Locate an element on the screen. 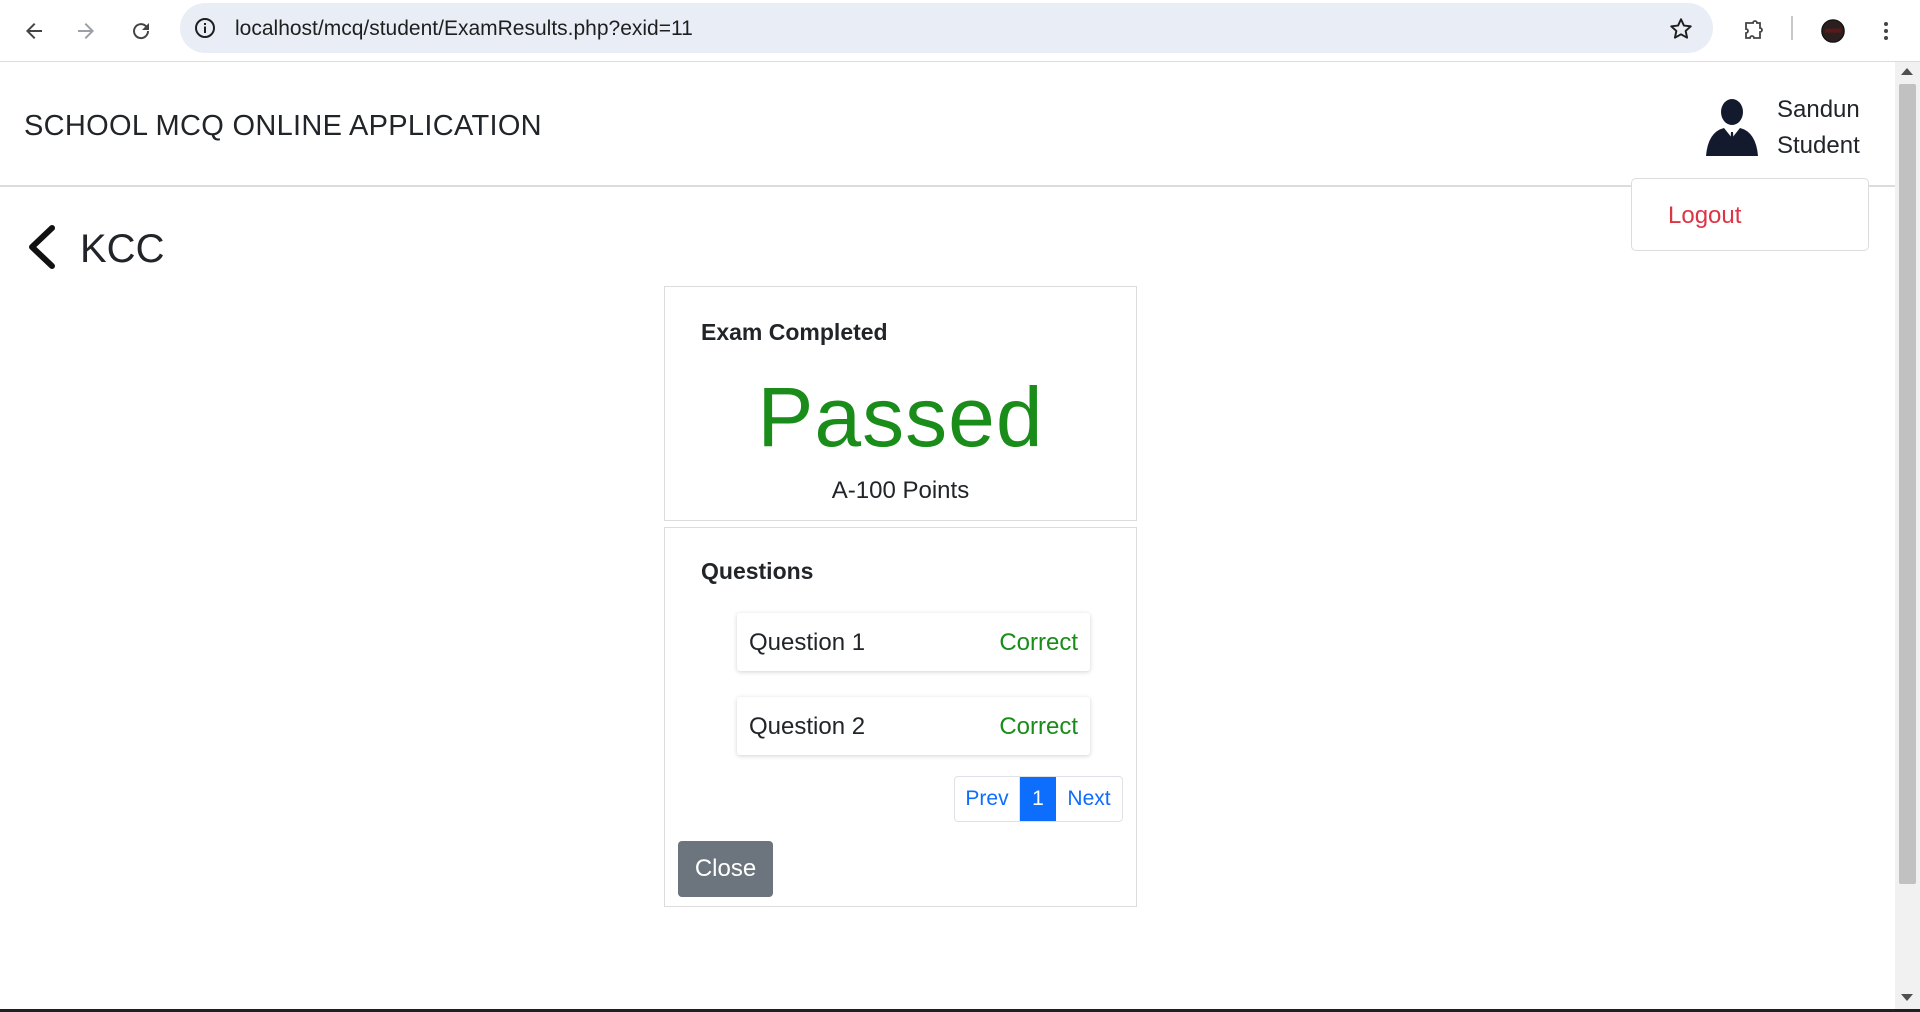 The height and width of the screenshot is (1012, 1920). pagination-next-button: Next is located at coordinates (1089, 799).